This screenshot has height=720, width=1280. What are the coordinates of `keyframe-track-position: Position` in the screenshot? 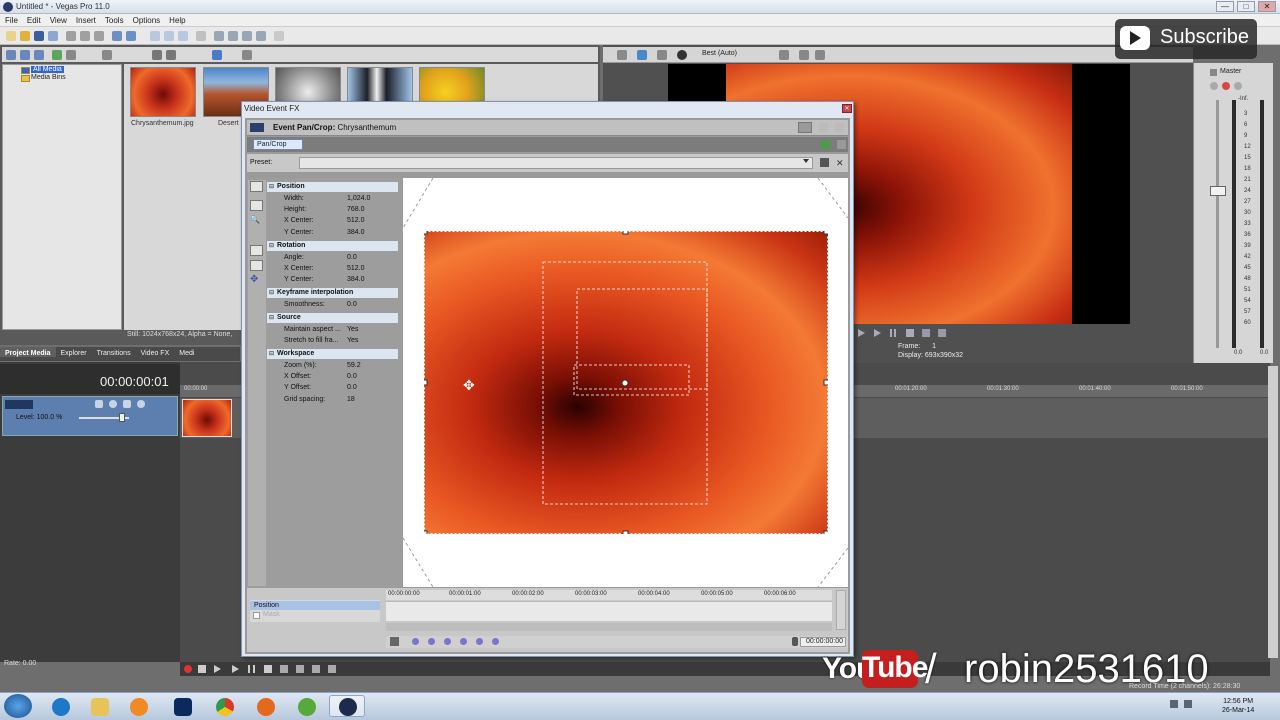 It's located at (315, 605).